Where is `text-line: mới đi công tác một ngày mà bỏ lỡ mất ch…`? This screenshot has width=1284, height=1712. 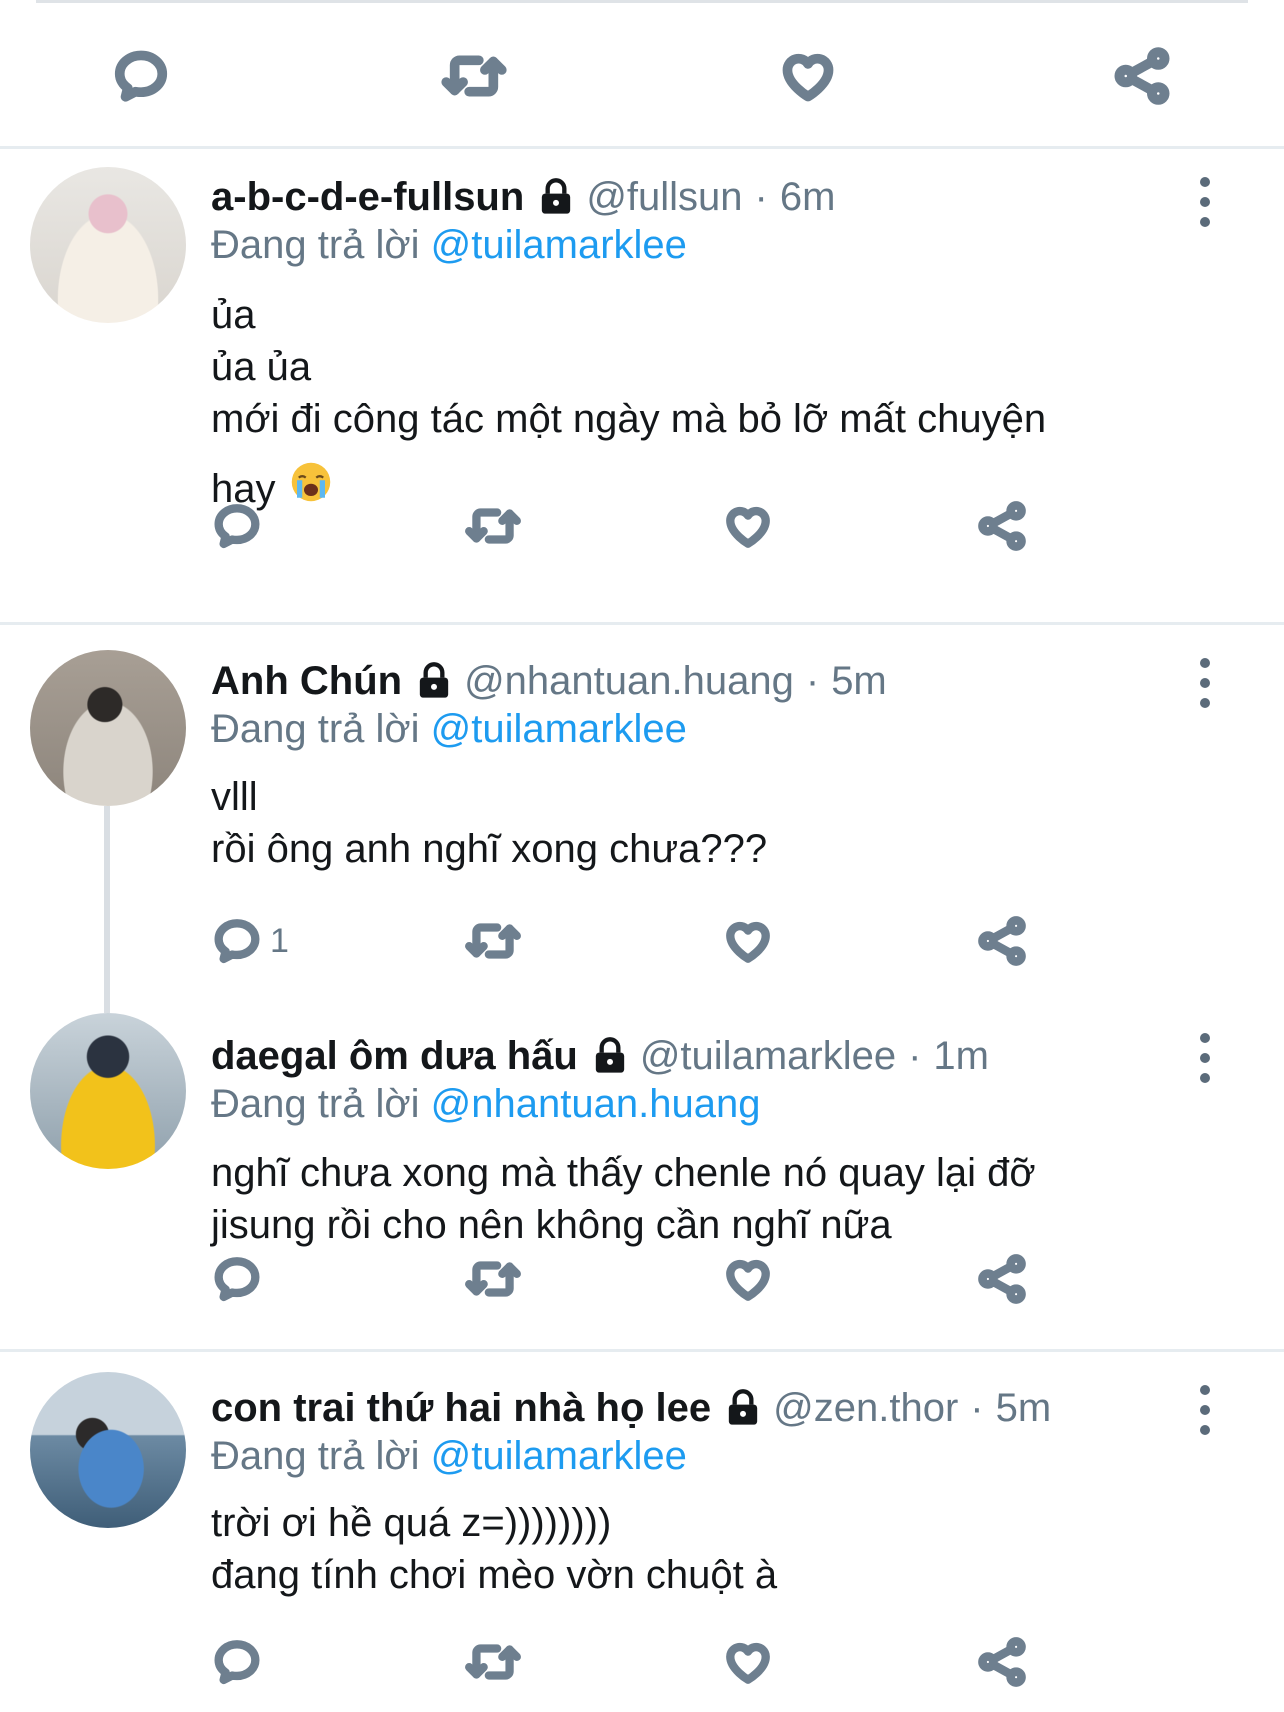 text-line: mới đi công tác một ngày mà bỏ lỡ mất ch… is located at coordinates (629, 419).